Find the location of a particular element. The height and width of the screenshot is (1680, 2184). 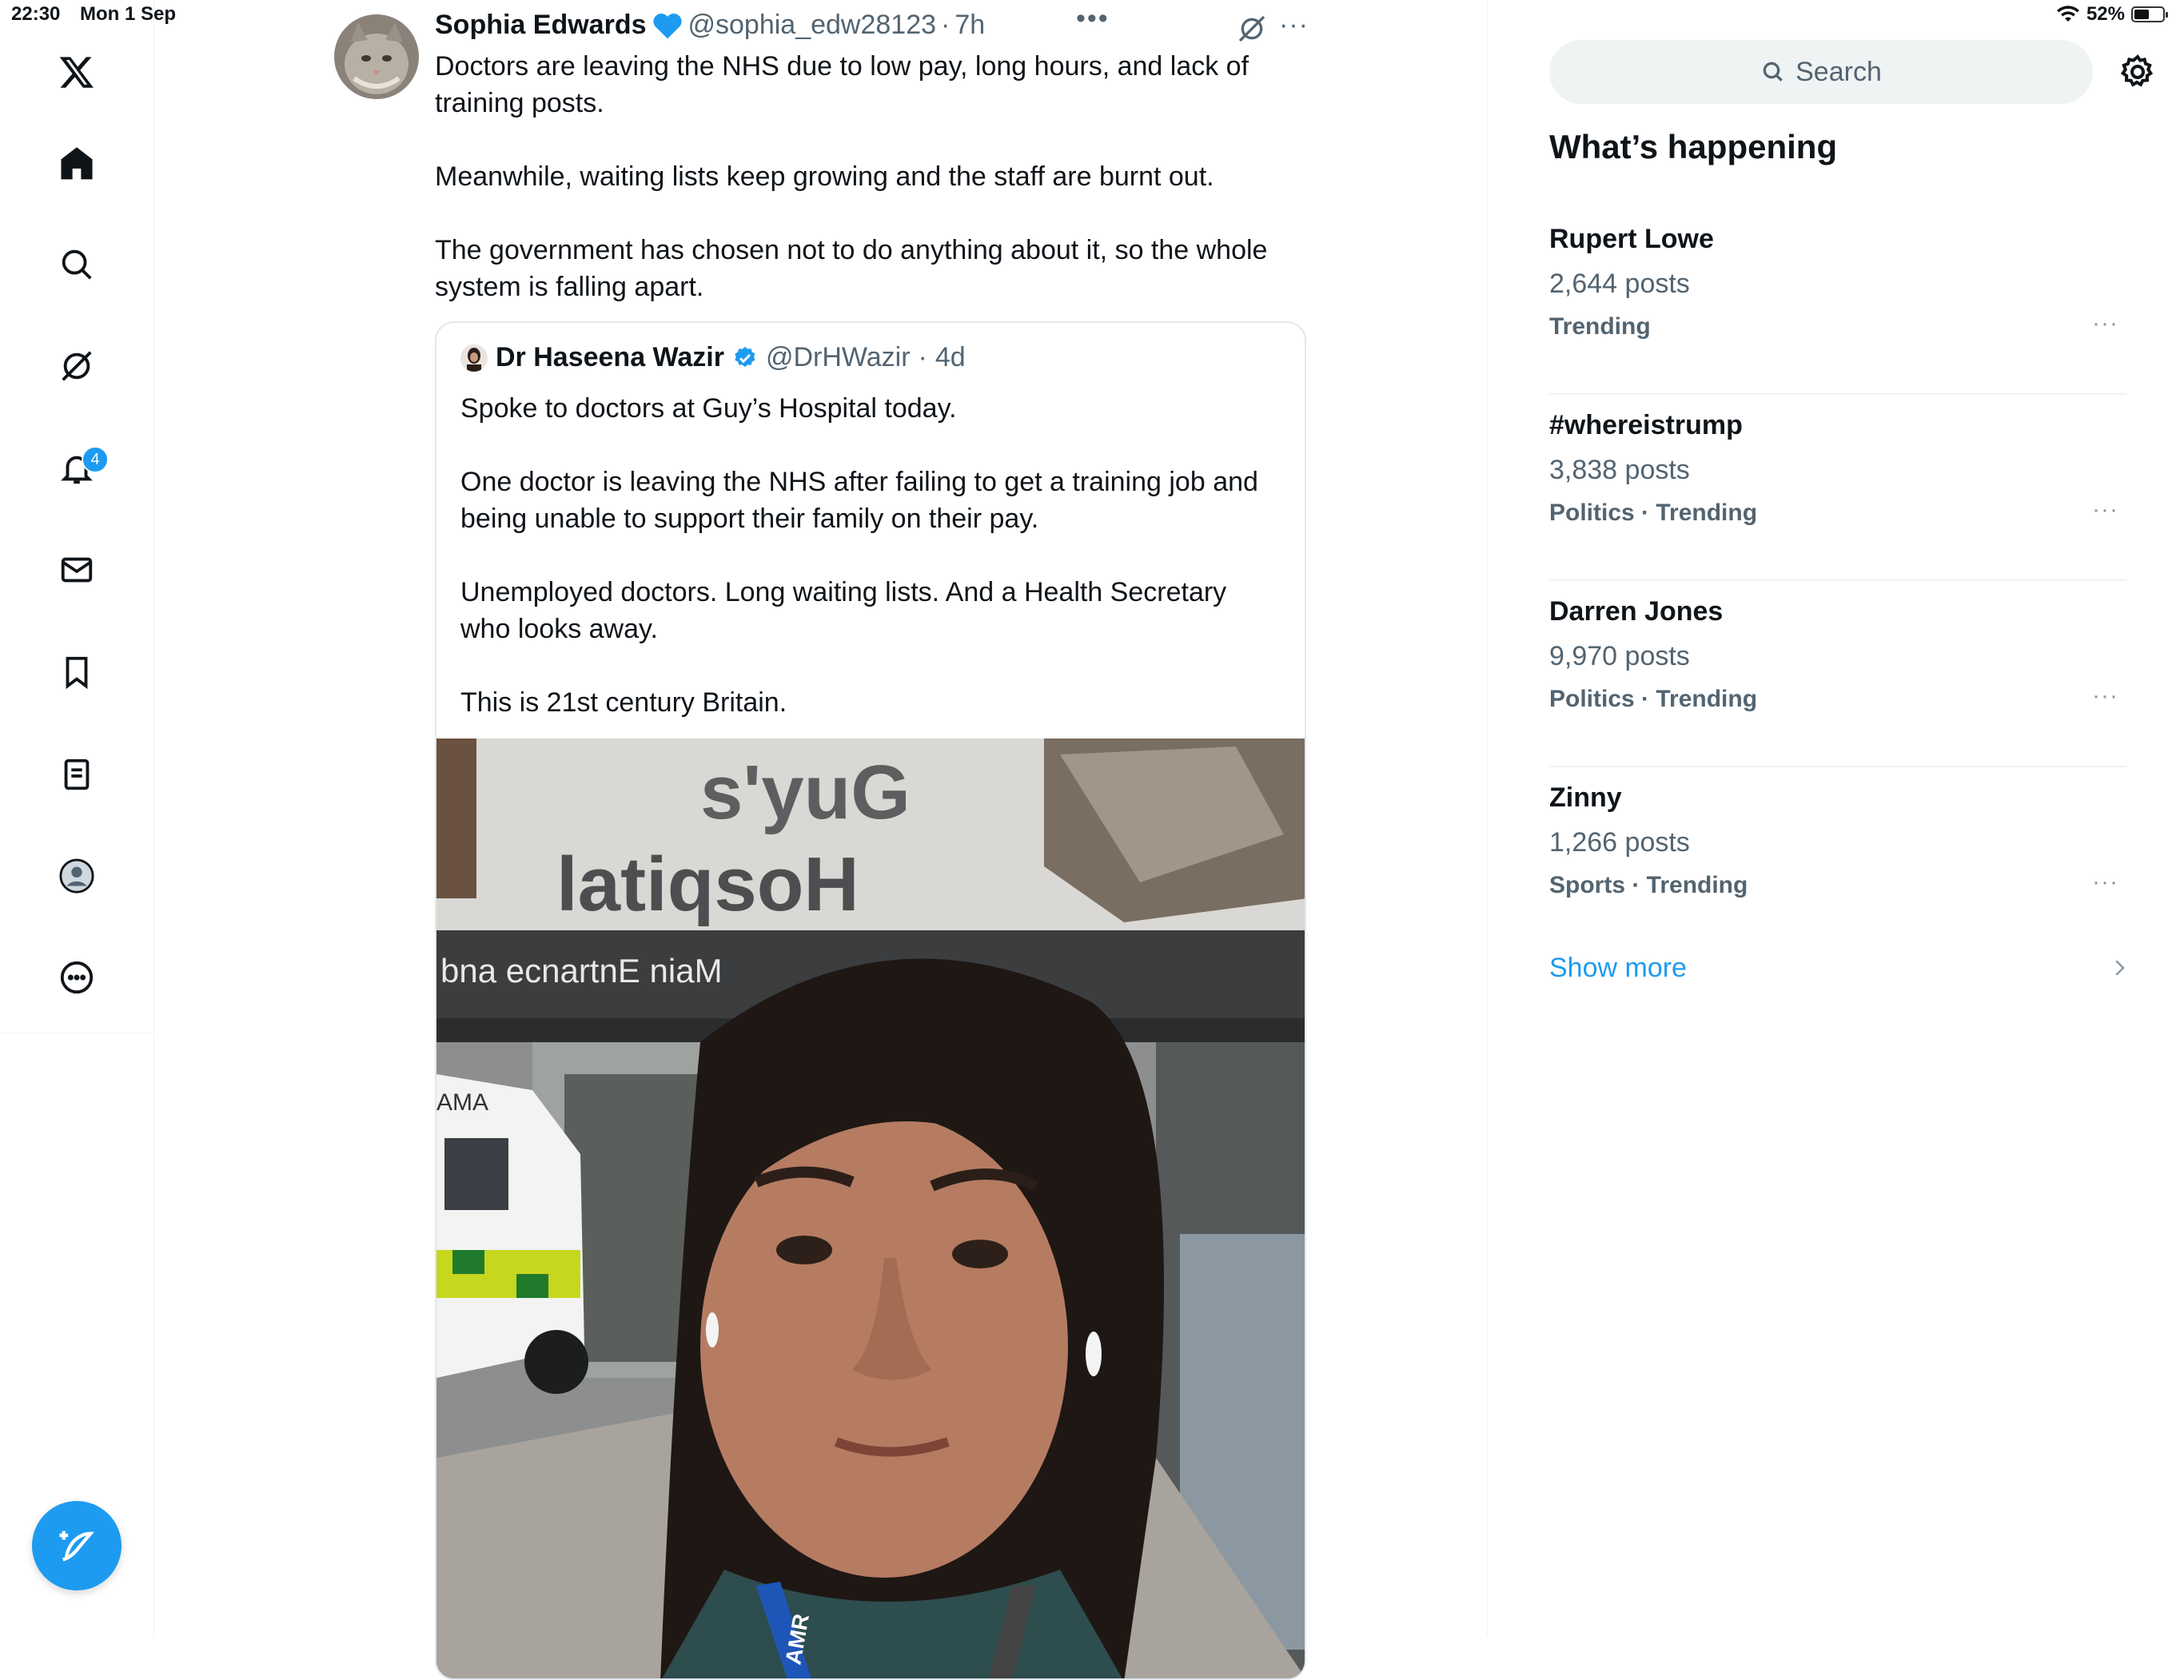

verified-badge-icon is located at coordinates (745, 356).